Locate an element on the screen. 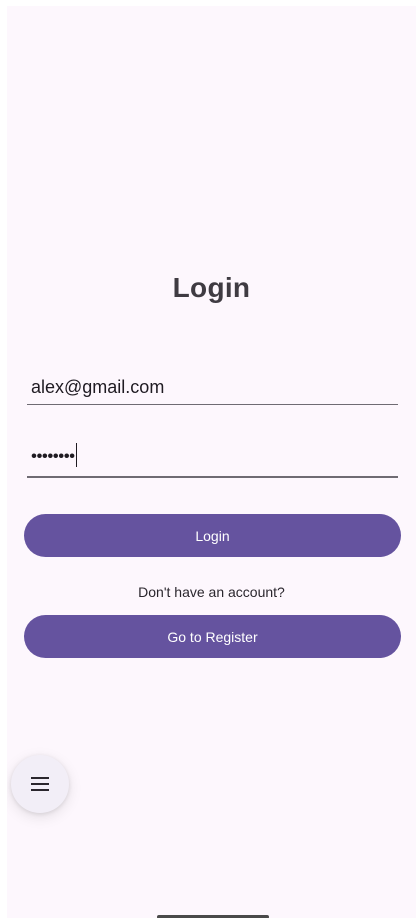 The width and height of the screenshot is (416, 918). email-field-value: alex@gmail.com is located at coordinates (98, 387).